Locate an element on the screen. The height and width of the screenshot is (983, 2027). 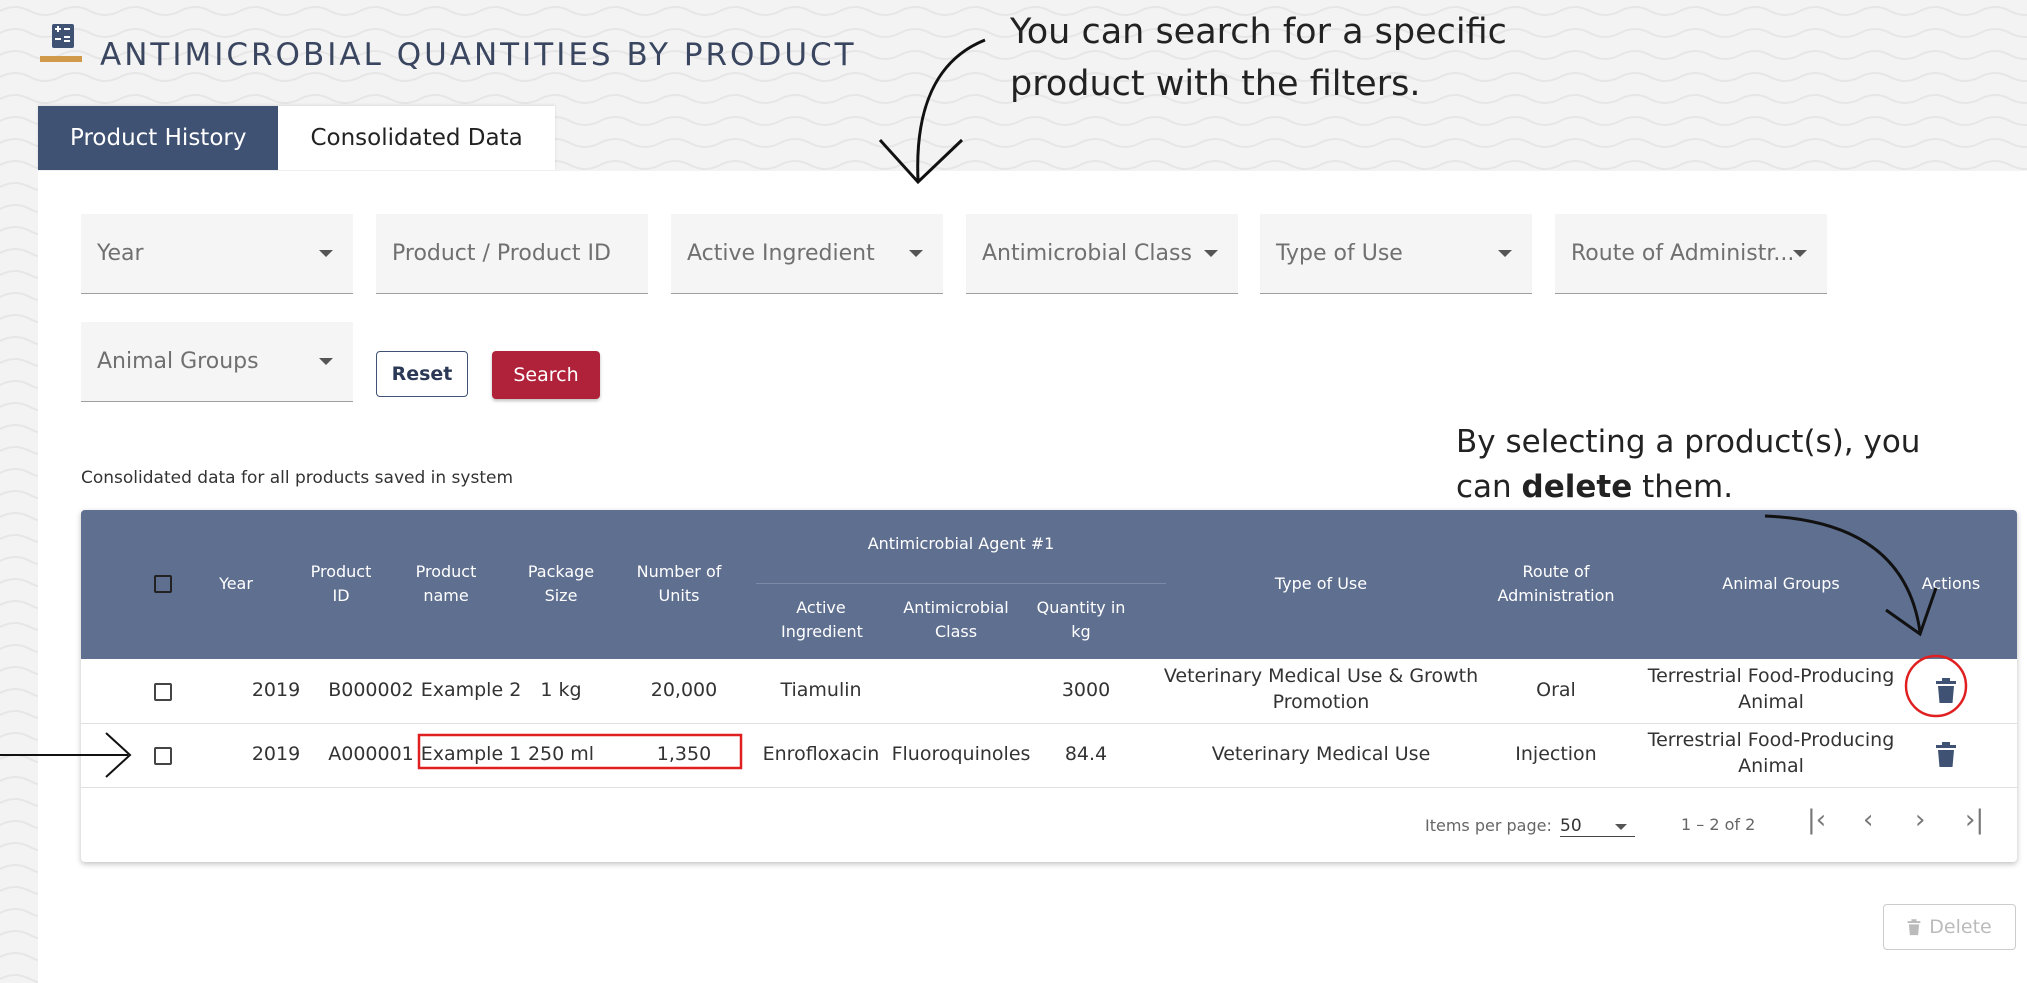
type-of-use-label: Type of Use is located at coordinates (1339, 253).